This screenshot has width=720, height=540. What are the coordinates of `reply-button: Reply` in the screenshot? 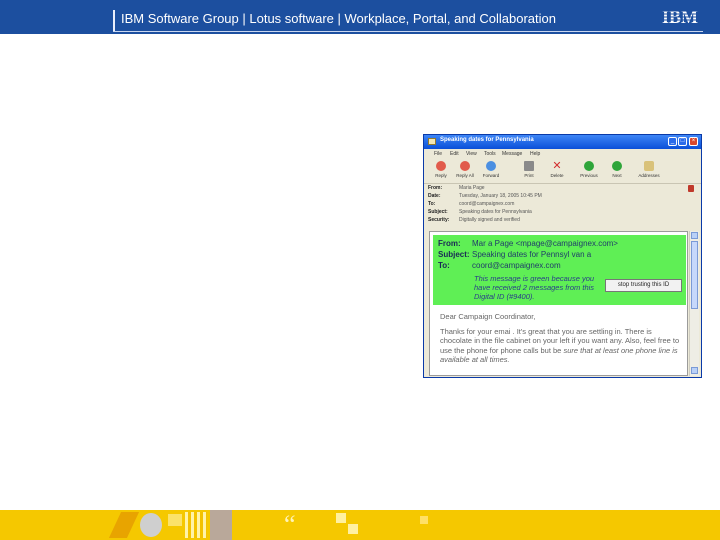 It's located at (441, 171).